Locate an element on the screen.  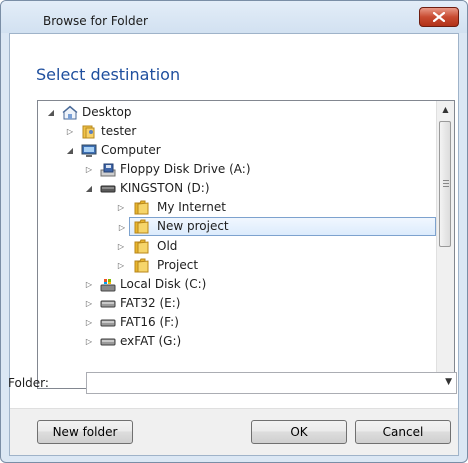
tree-item-new-project: ▷ New project is located at coordinates (277, 226).